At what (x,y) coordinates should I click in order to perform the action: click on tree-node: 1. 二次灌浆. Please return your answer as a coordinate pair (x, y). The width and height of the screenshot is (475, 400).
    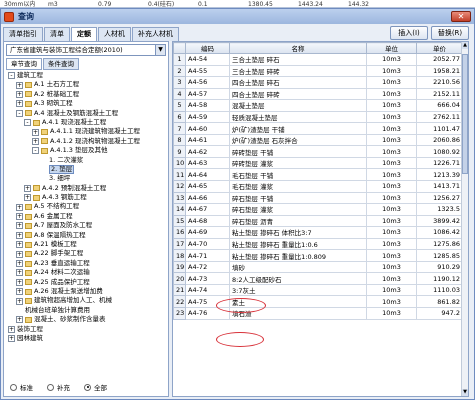
    Looking at the image, I should click on (86, 160).